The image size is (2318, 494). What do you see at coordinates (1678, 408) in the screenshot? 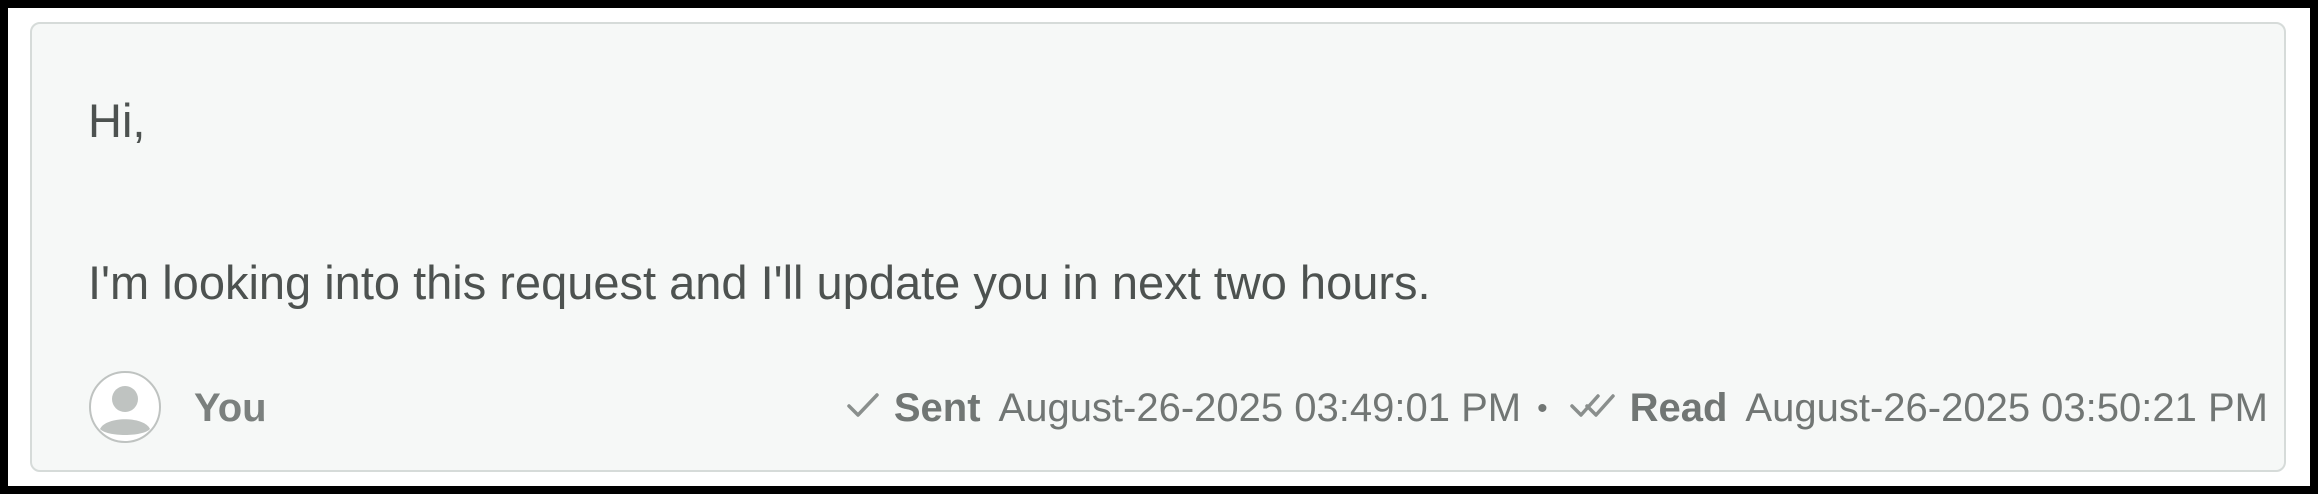
I see `read-label: Read` at bounding box center [1678, 408].